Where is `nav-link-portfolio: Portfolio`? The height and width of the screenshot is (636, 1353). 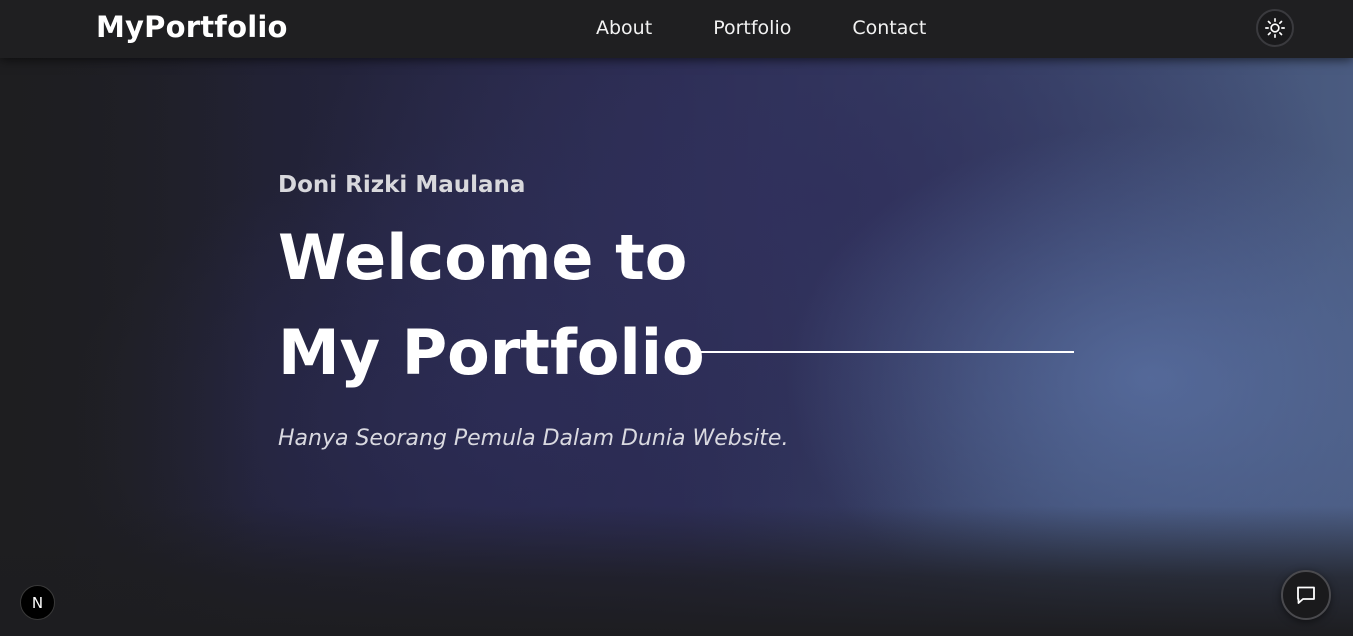 nav-link-portfolio: Portfolio is located at coordinates (752, 28).